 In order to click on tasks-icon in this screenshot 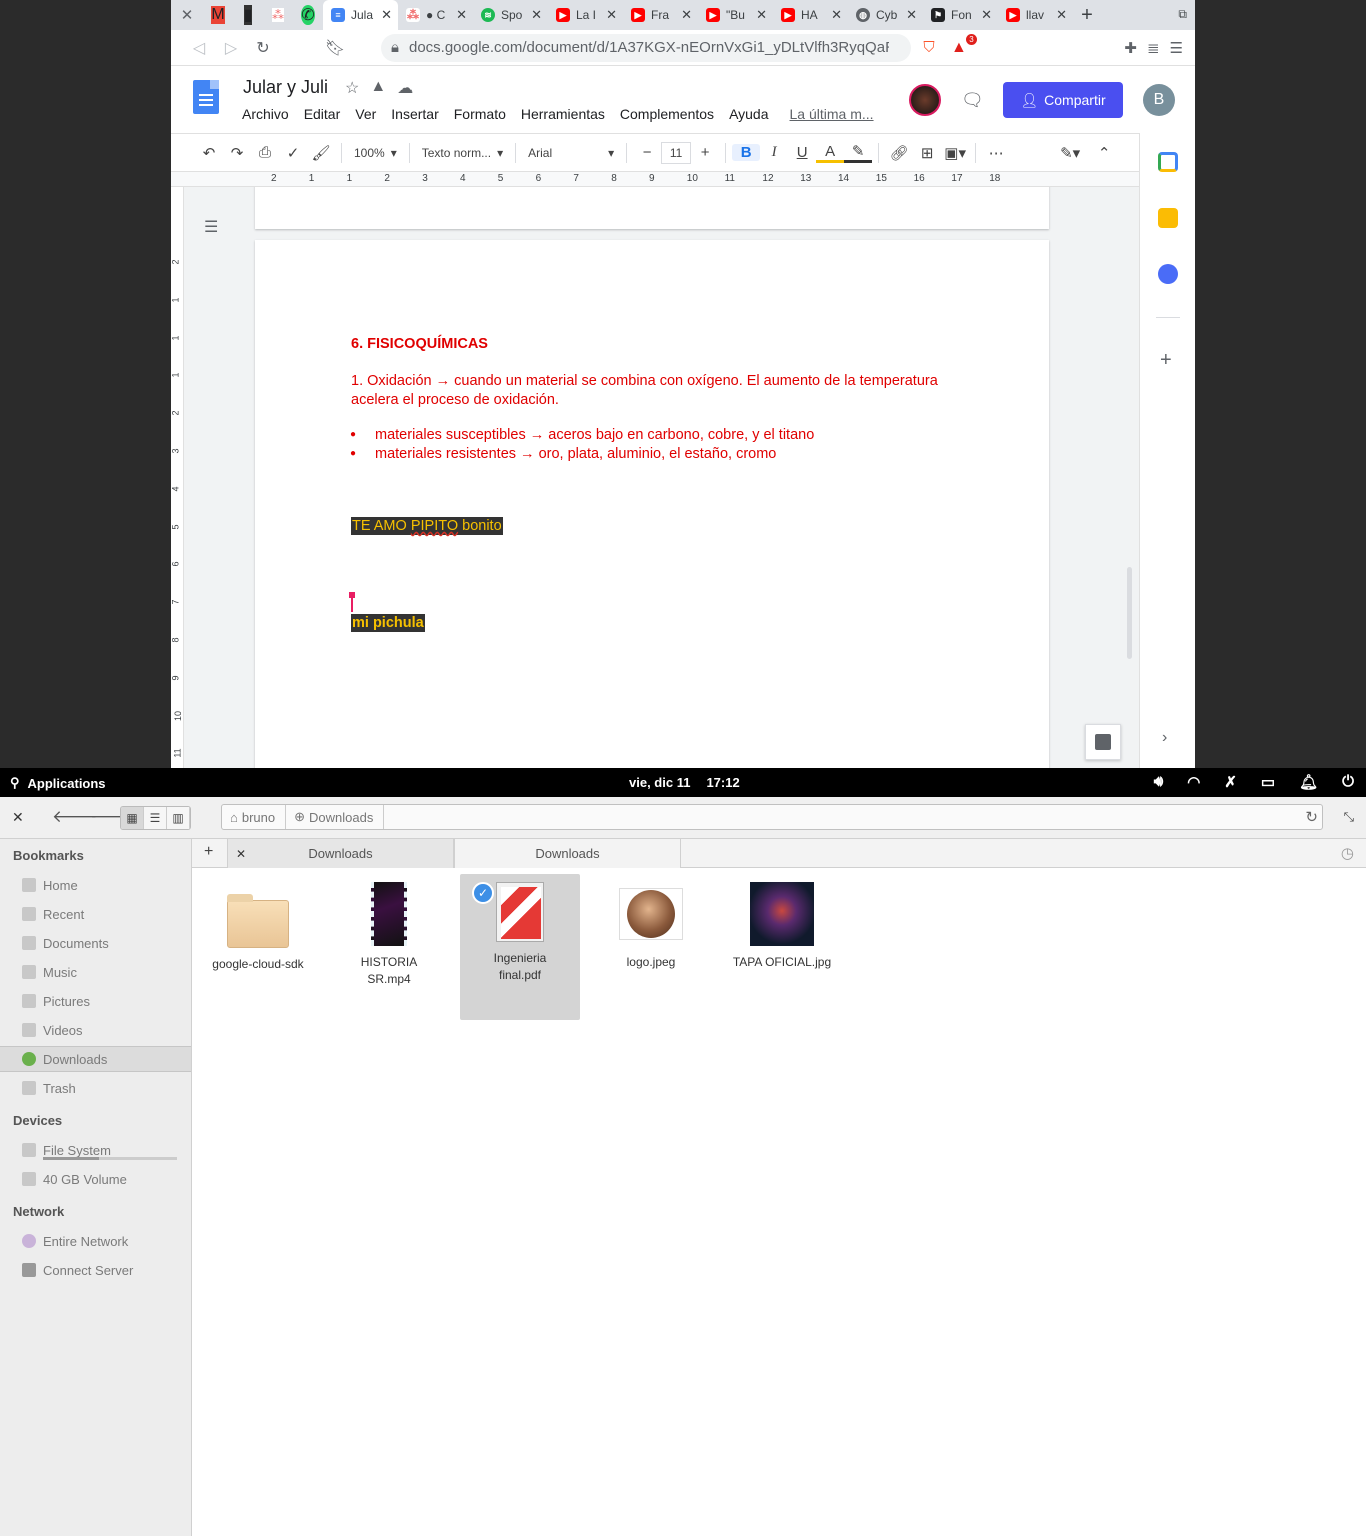, I will do `click(1168, 274)`.